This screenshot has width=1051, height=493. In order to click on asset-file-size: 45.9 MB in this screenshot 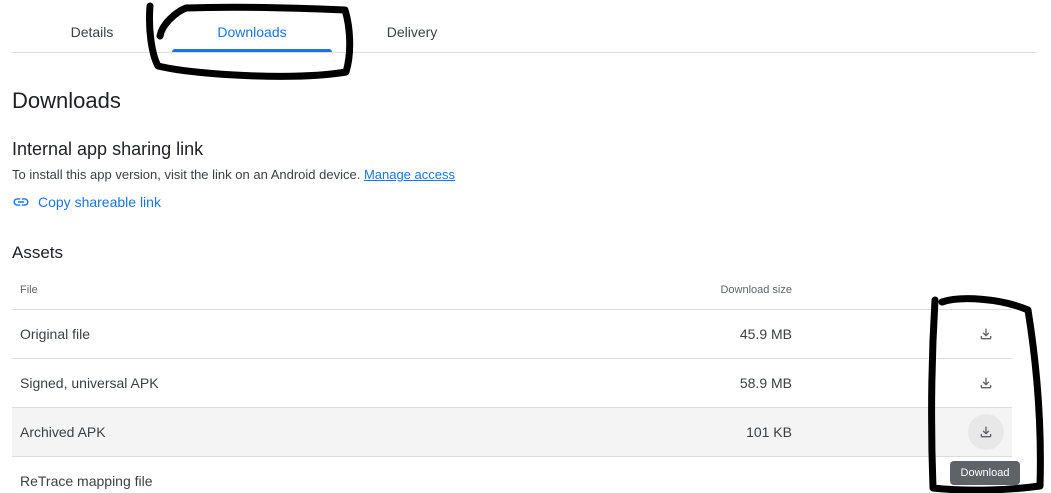, I will do `click(765, 334)`.